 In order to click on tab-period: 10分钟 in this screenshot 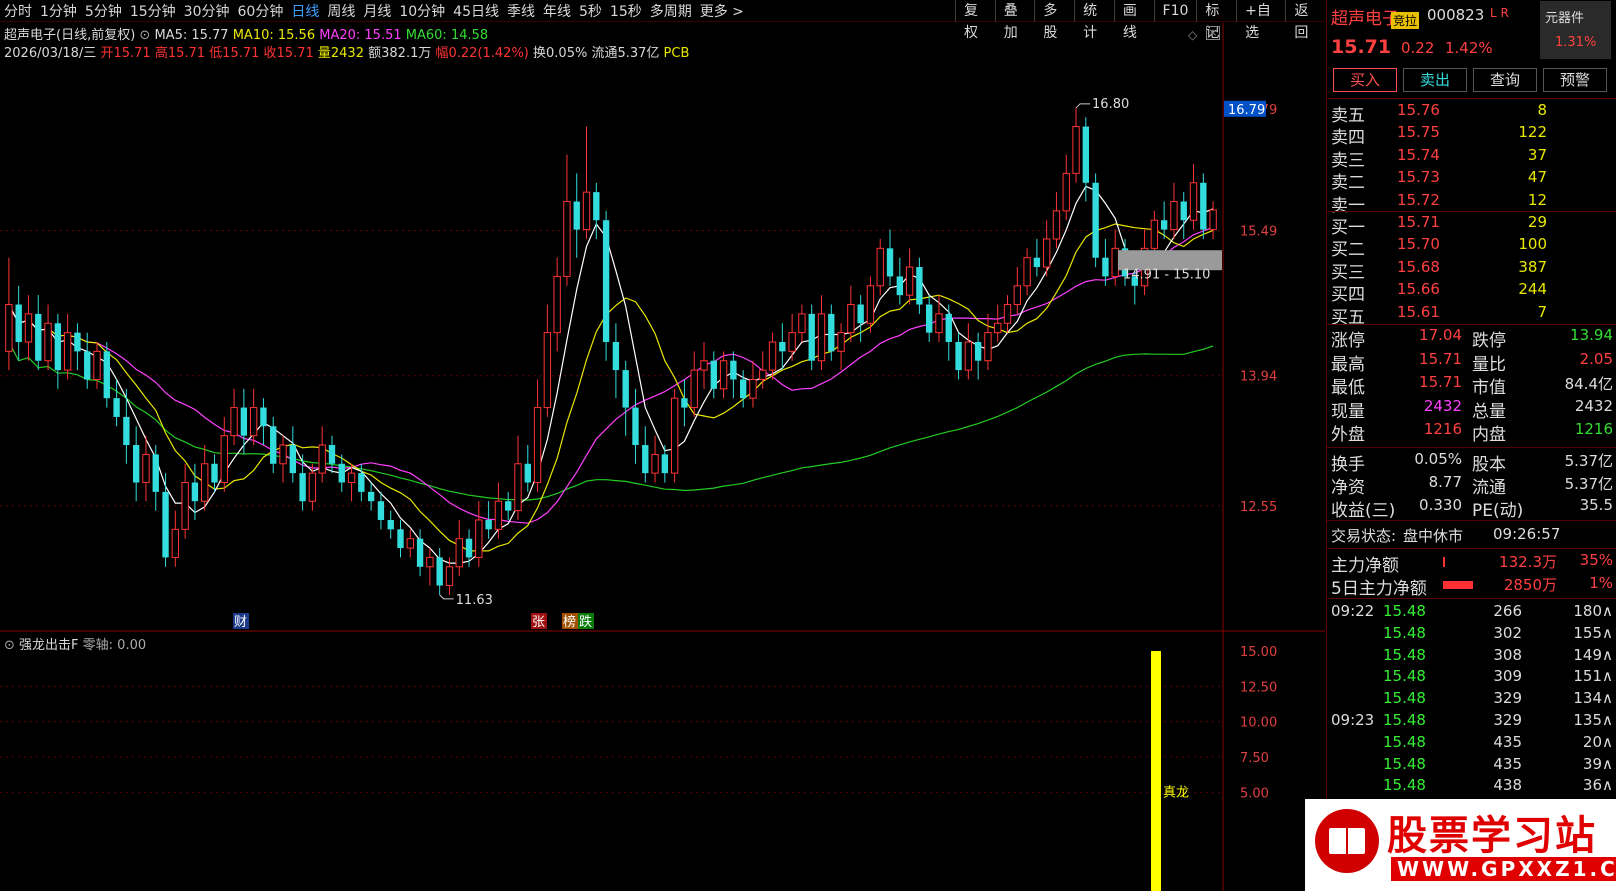, I will do `click(422, 11)`.